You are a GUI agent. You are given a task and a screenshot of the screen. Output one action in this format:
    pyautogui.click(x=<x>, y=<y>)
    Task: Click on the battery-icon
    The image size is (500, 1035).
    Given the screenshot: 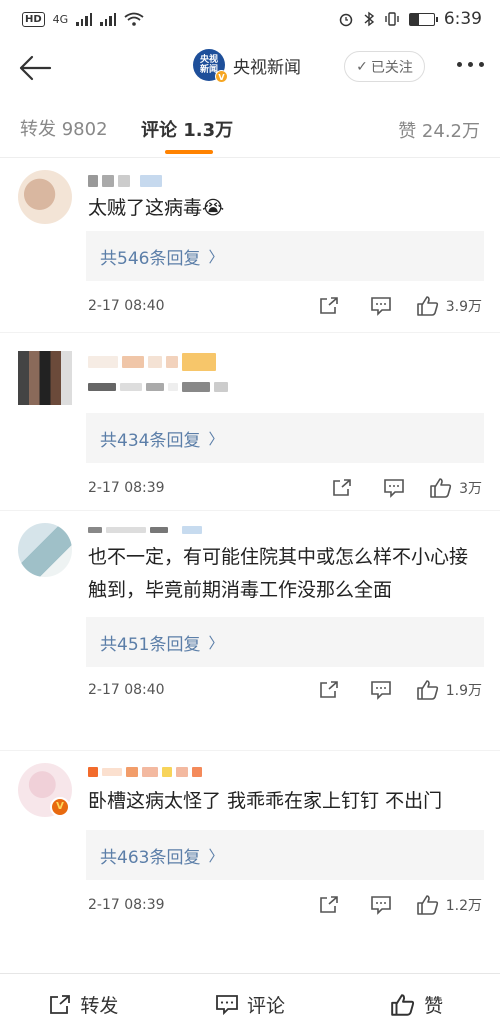 What is the action you would take?
    pyautogui.click(x=423, y=19)
    